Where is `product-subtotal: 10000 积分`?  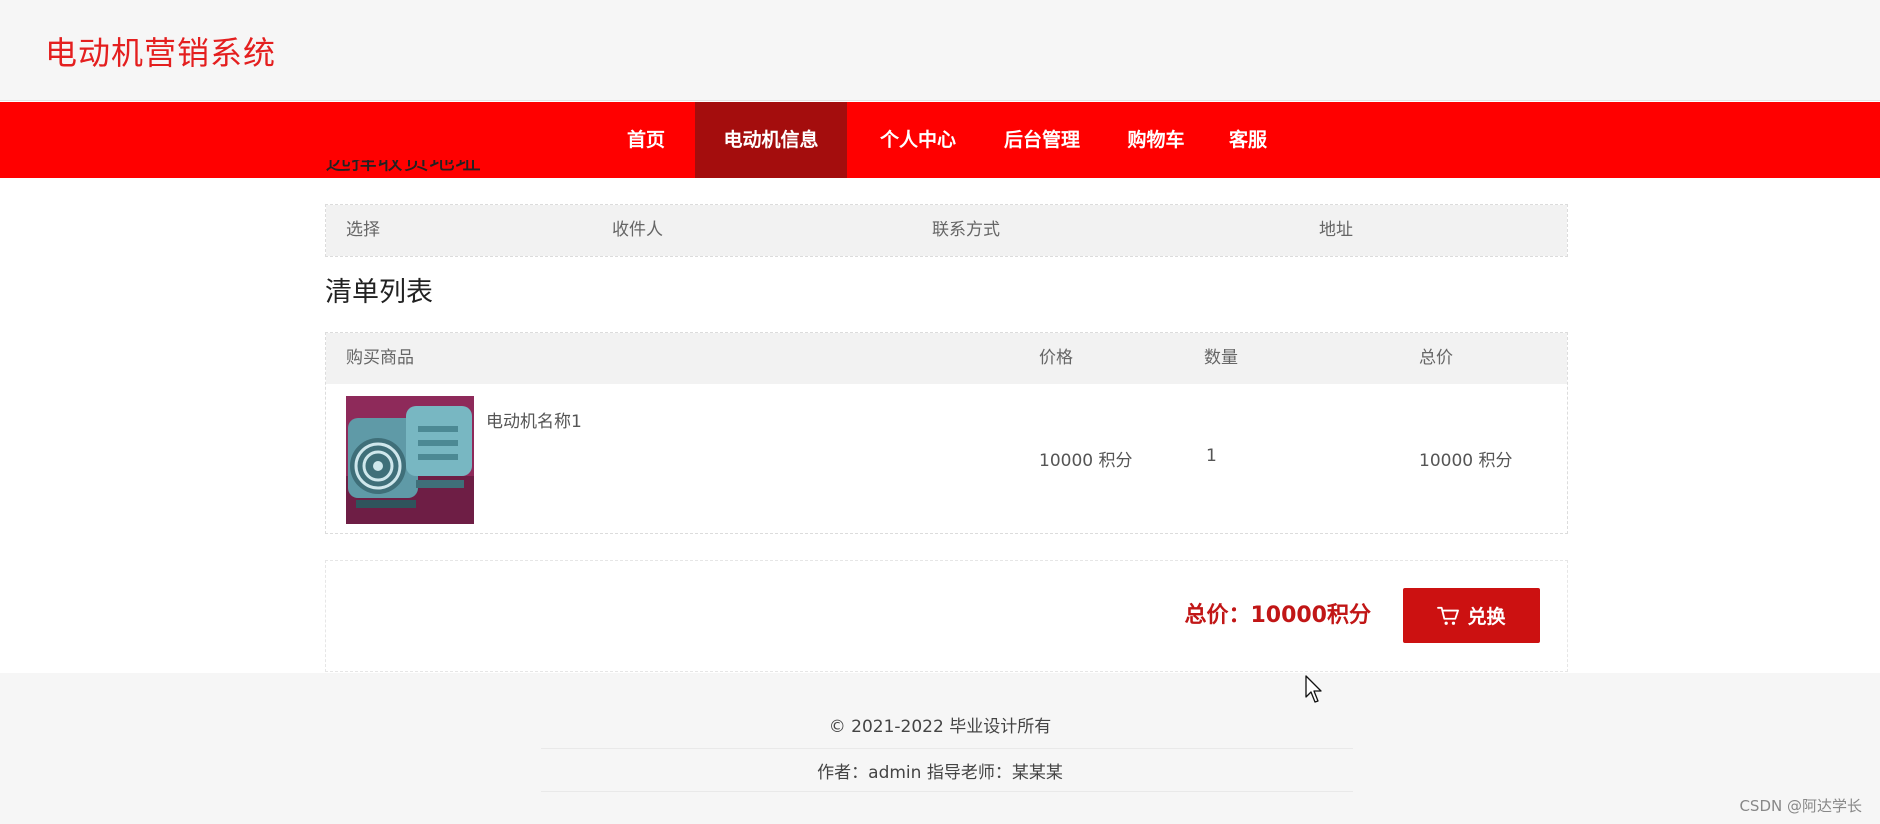
product-subtotal: 10000 积分 is located at coordinates (1466, 461).